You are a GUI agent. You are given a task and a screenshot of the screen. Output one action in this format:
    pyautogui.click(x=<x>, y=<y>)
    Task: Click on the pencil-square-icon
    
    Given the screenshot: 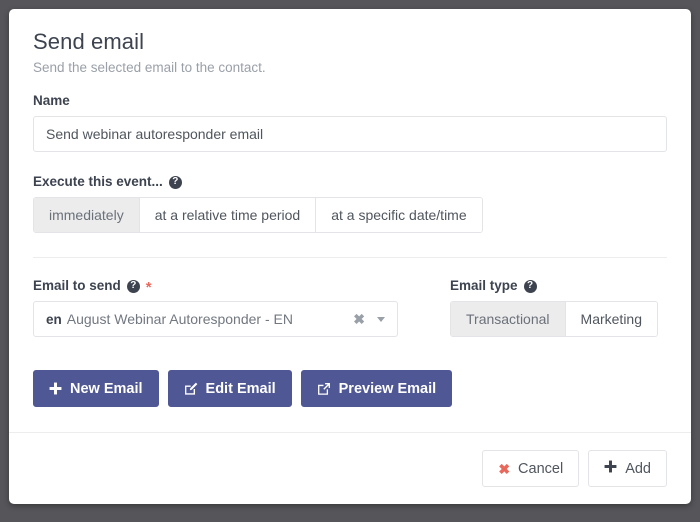 What is the action you would take?
    pyautogui.click(x=191, y=389)
    